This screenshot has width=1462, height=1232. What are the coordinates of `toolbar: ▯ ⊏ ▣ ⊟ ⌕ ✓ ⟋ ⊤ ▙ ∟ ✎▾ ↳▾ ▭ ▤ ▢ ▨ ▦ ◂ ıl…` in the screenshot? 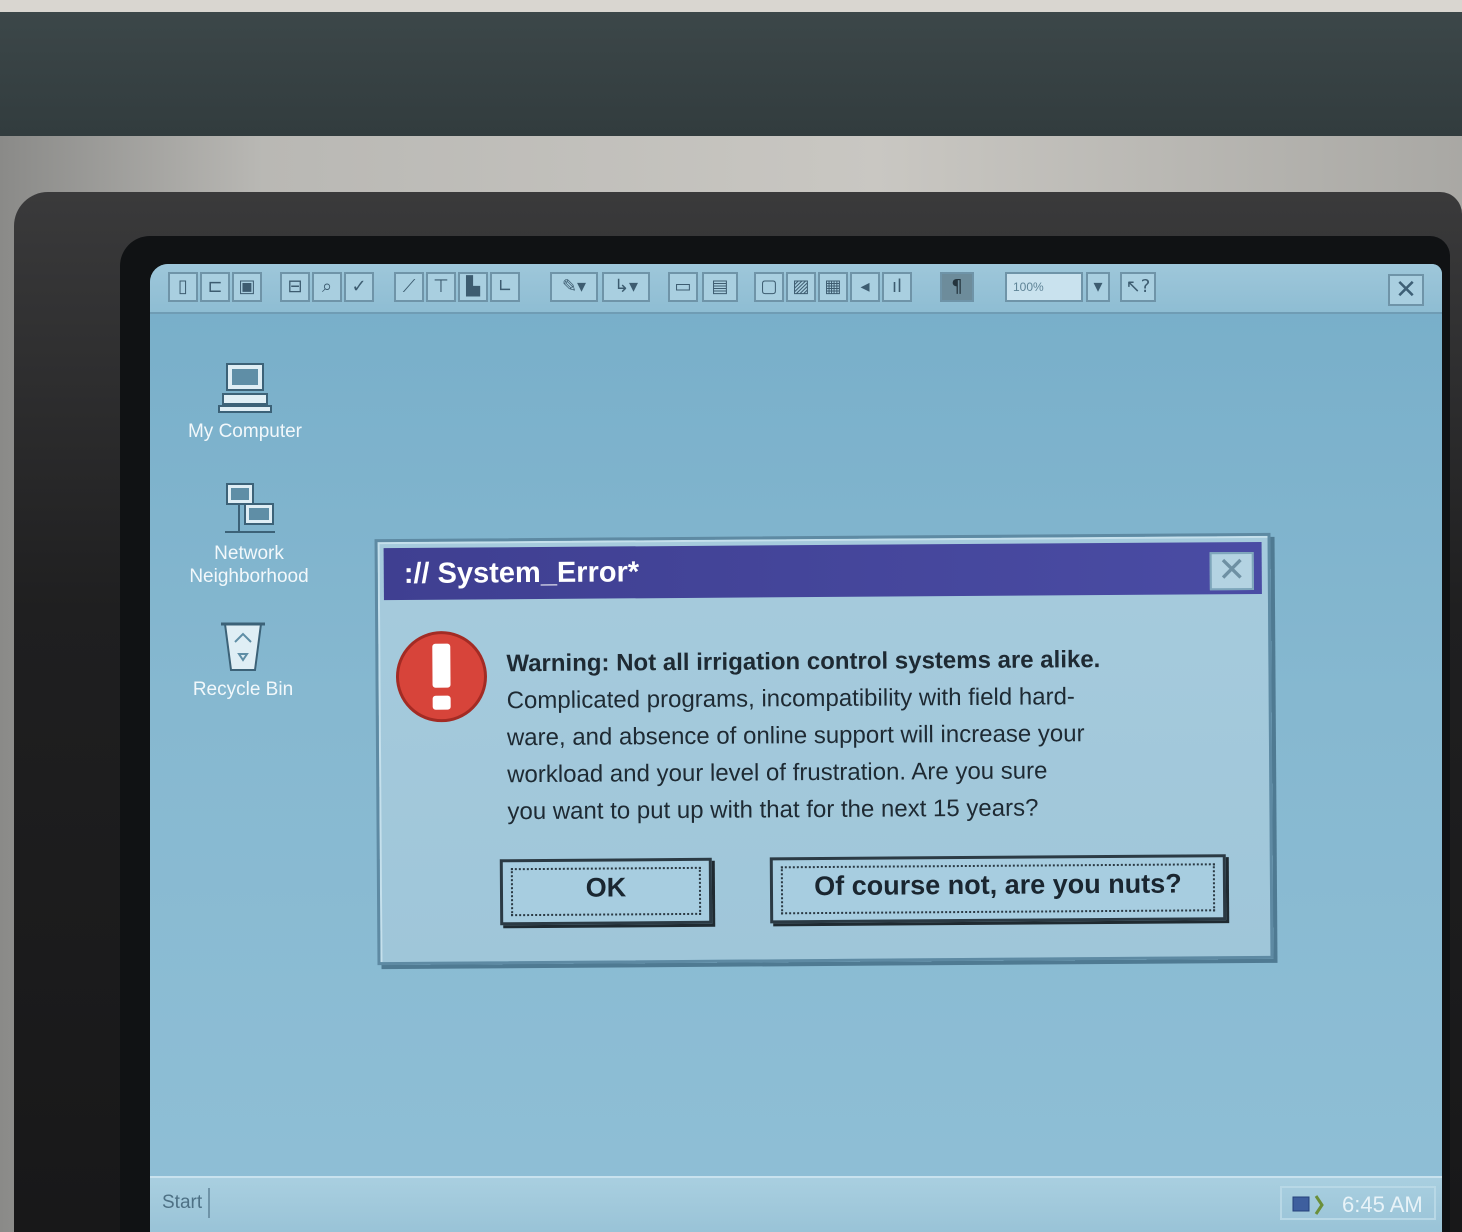 It's located at (796, 289).